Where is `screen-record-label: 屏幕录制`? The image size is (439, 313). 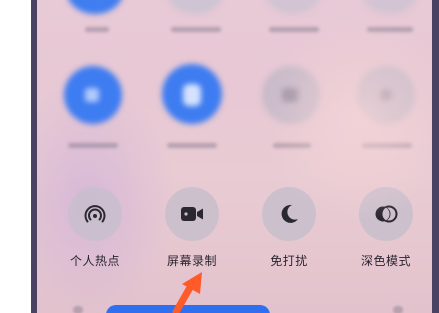
screen-record-label: 屏幕录制 is located at coordinates (191, 261).